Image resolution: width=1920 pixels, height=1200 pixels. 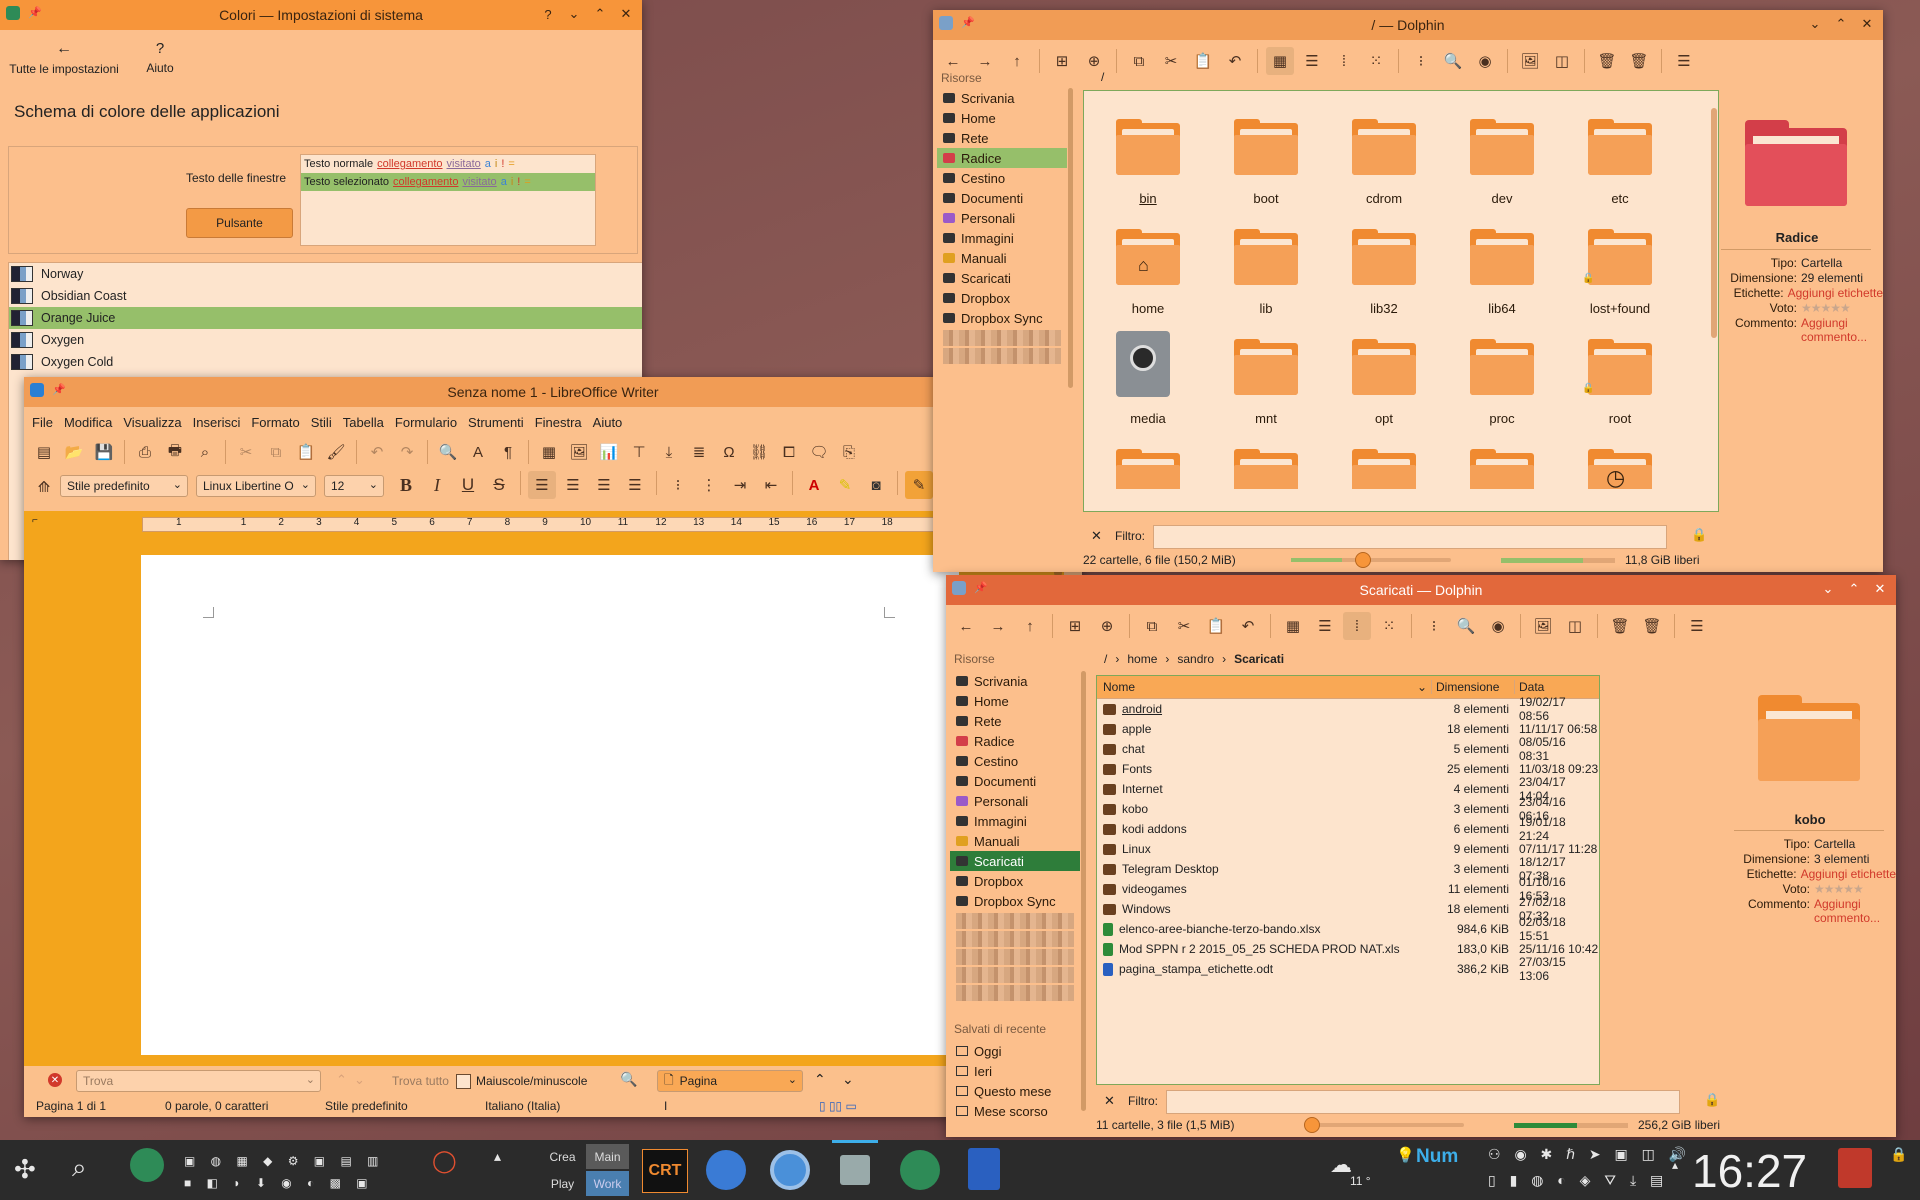 What do you see at coordinates (1312, 61) in the screenshot?
I see `details-view-icon: ☰` at bounding box center [1312, 61].